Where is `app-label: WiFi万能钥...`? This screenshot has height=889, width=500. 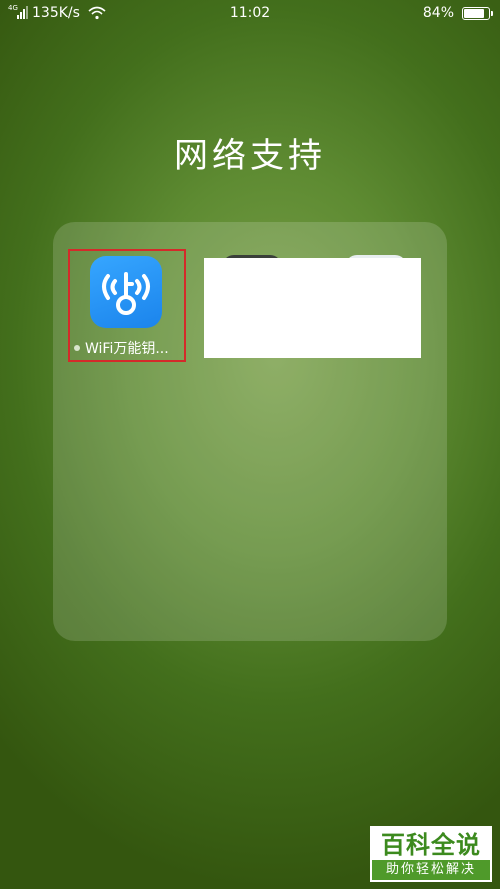 app-label: WiFi万能钥... is located at coordinates (127, 349).